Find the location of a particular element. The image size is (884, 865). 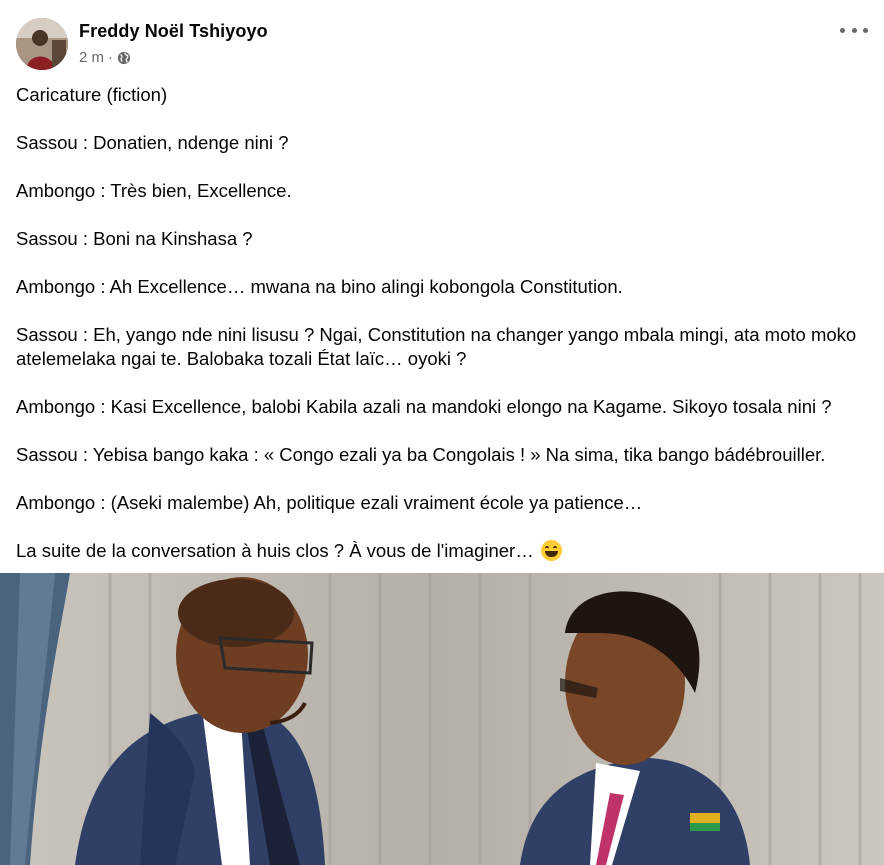

more-options-icon is located at coordinates (854, 30).